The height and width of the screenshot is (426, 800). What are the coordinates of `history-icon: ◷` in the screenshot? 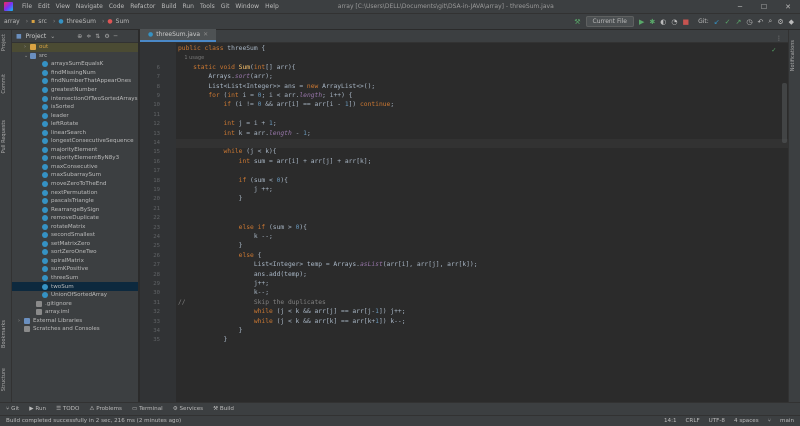 It's located at (749, 22).